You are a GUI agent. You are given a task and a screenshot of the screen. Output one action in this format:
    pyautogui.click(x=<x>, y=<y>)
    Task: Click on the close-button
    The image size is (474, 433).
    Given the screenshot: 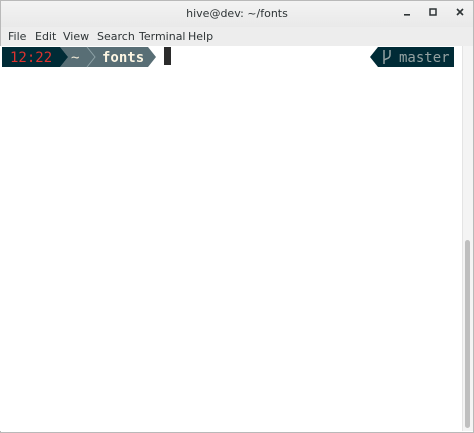 What is the action you would take?
    pyautogui.click(x=460, y=13)
    